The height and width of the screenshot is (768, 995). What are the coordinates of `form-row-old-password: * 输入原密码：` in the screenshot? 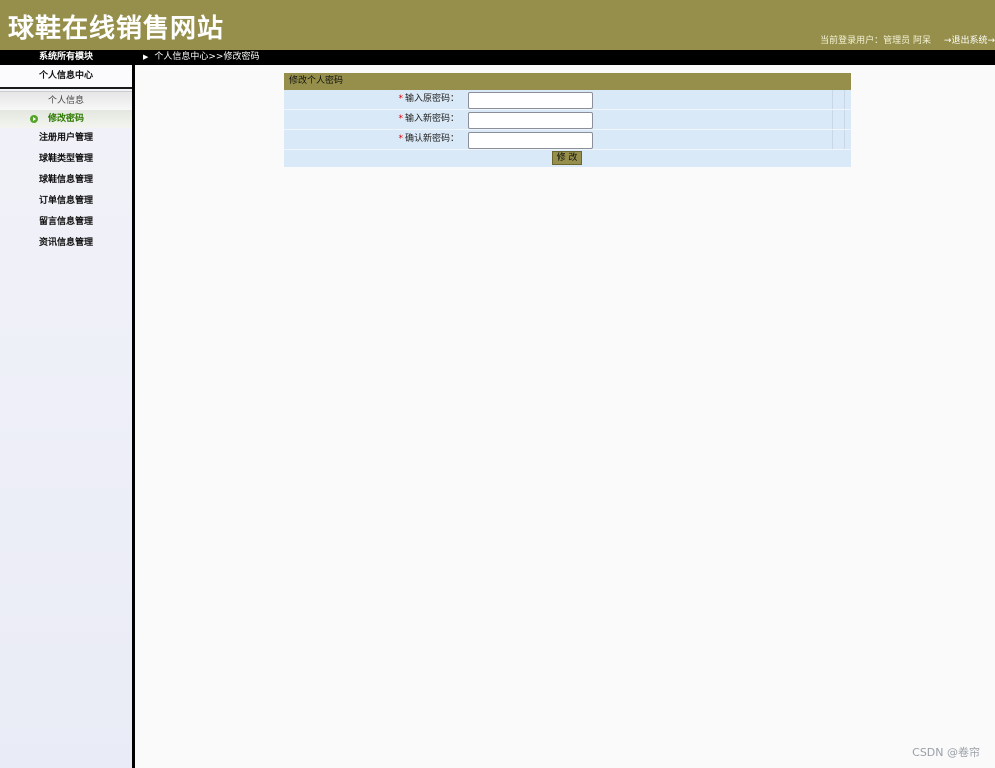 It's located at (567, 100).